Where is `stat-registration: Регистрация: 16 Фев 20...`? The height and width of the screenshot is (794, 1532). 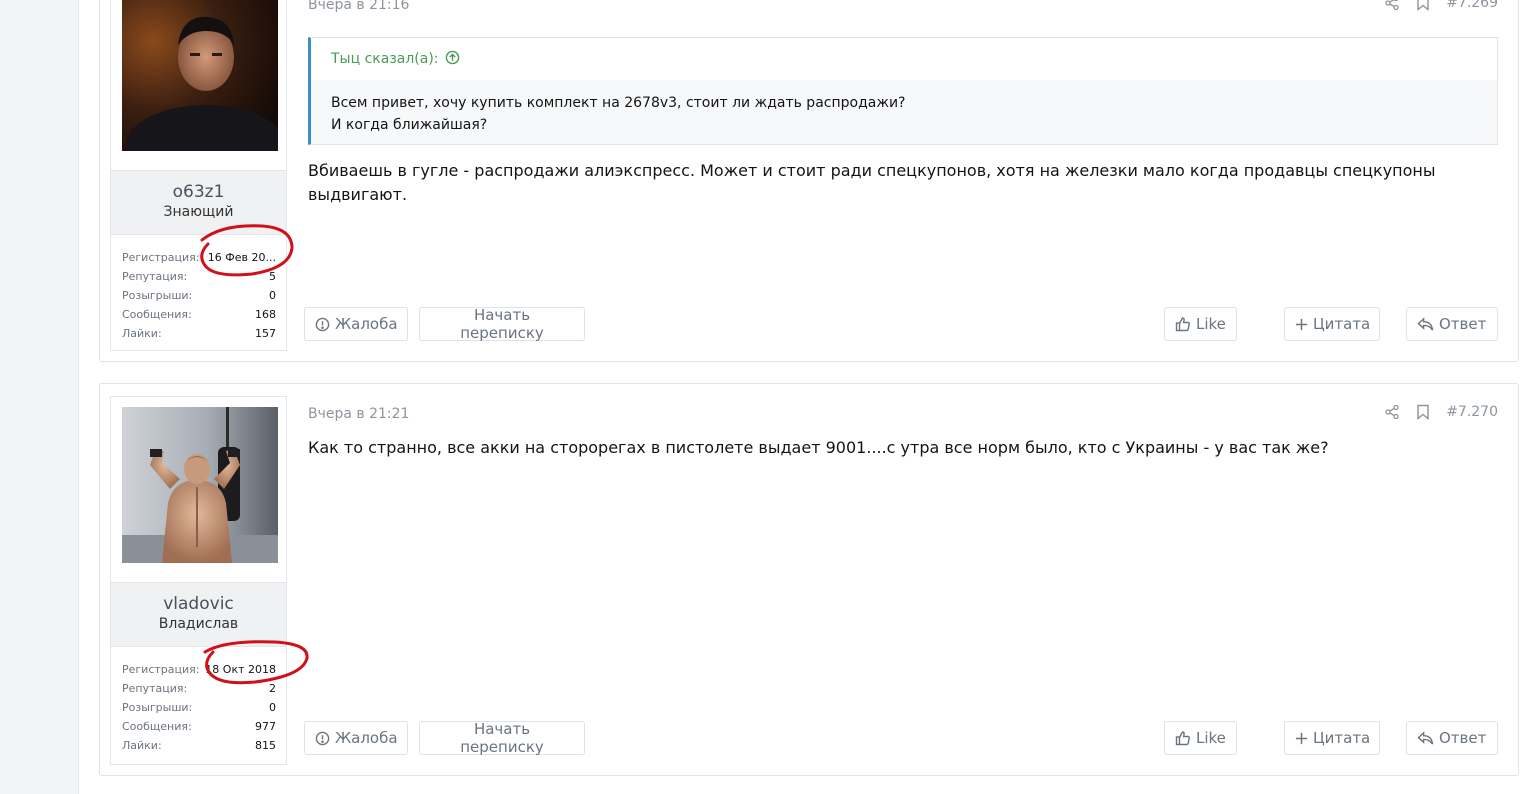
stat-registration: Регистрация: 16 Фев 20... is located at coordinates (199, 257).